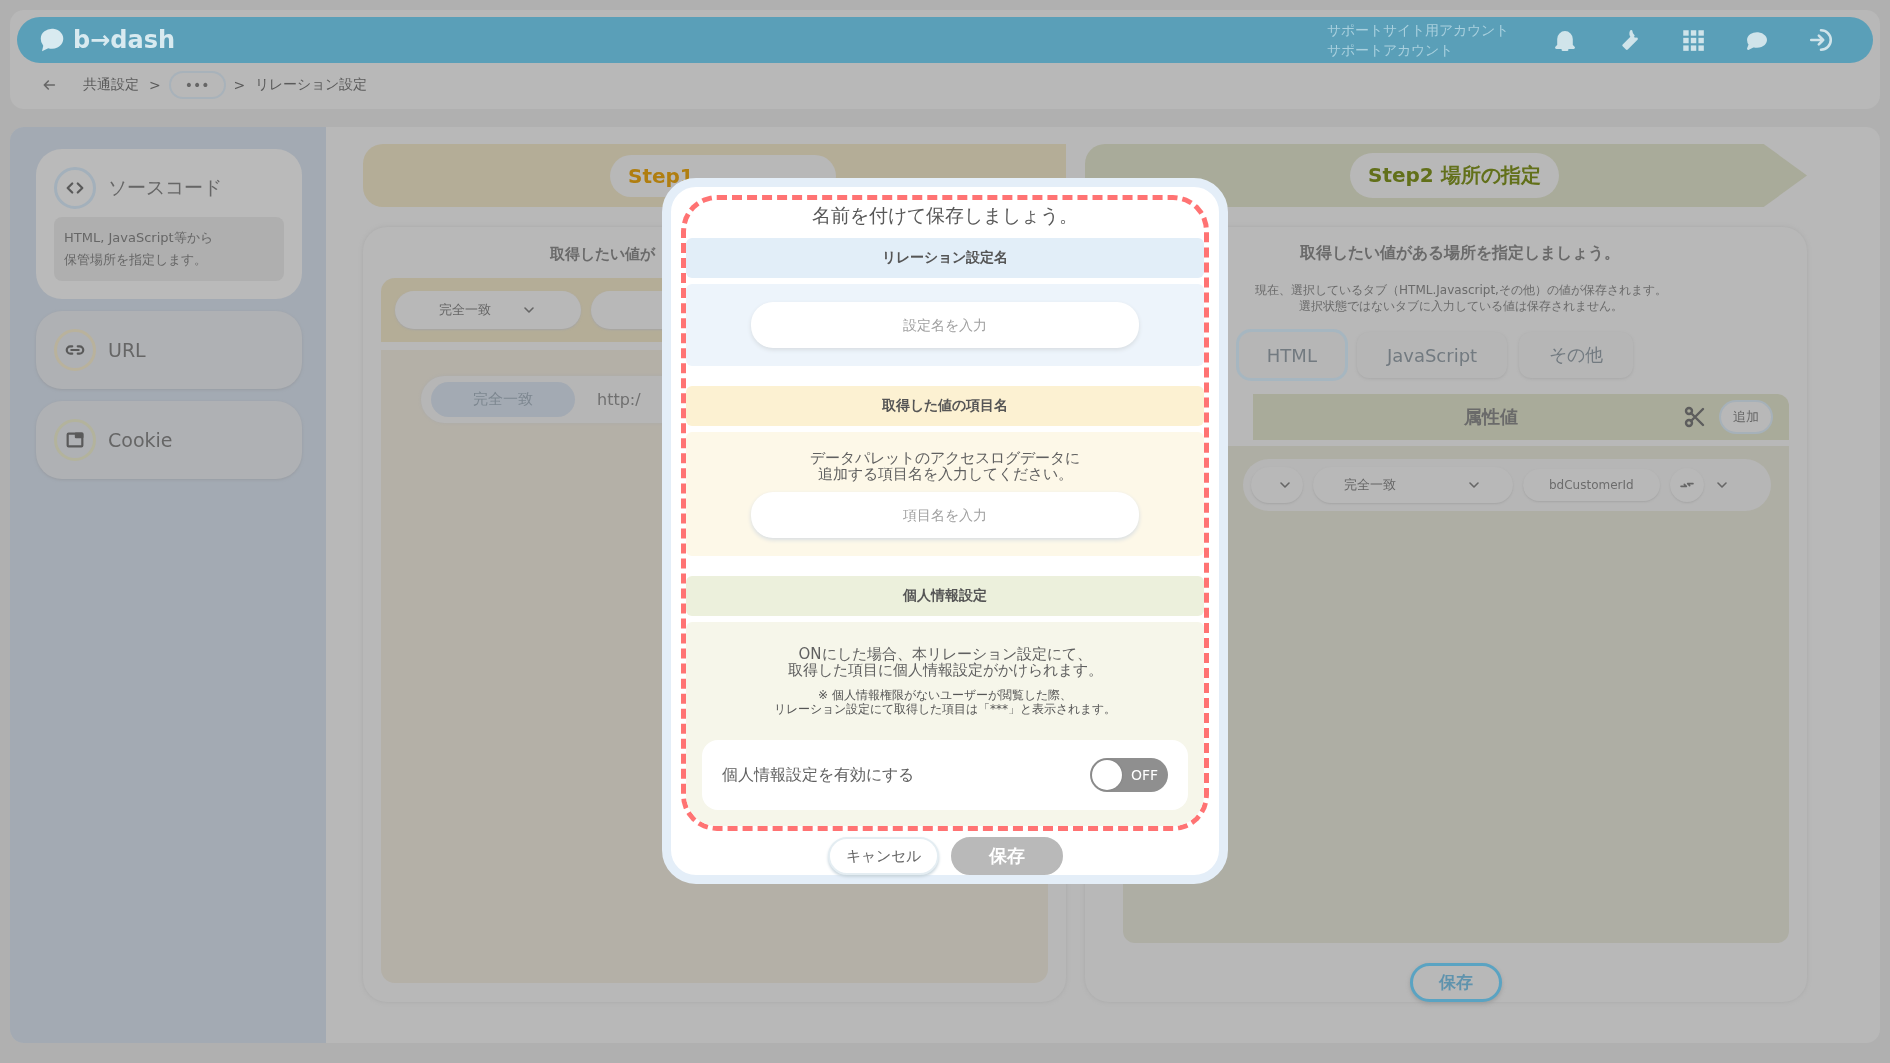 The width and height of the screenshot is (1890, 1063). What do you see at coordinates (139, 238) in the screenshot?
I see `description-line: HTML, JavaScript等から` at bounding box center [139, 238].